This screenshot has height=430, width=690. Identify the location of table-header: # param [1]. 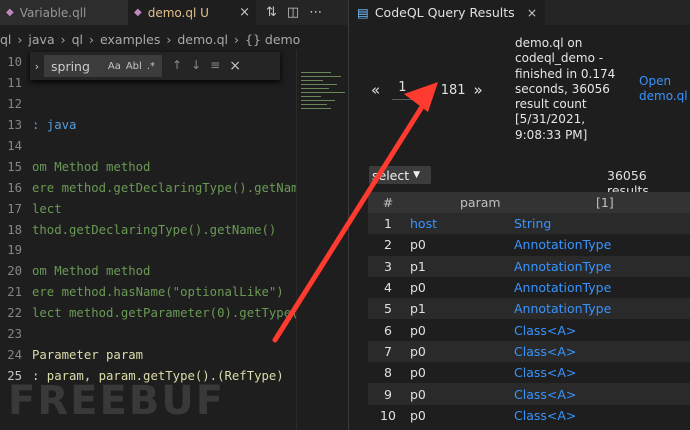
(529, 202).